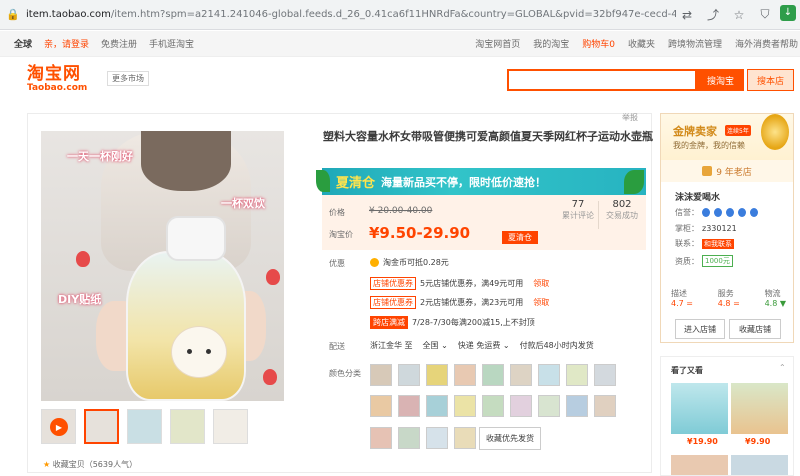  I want to click on divider, so click(598, 215).